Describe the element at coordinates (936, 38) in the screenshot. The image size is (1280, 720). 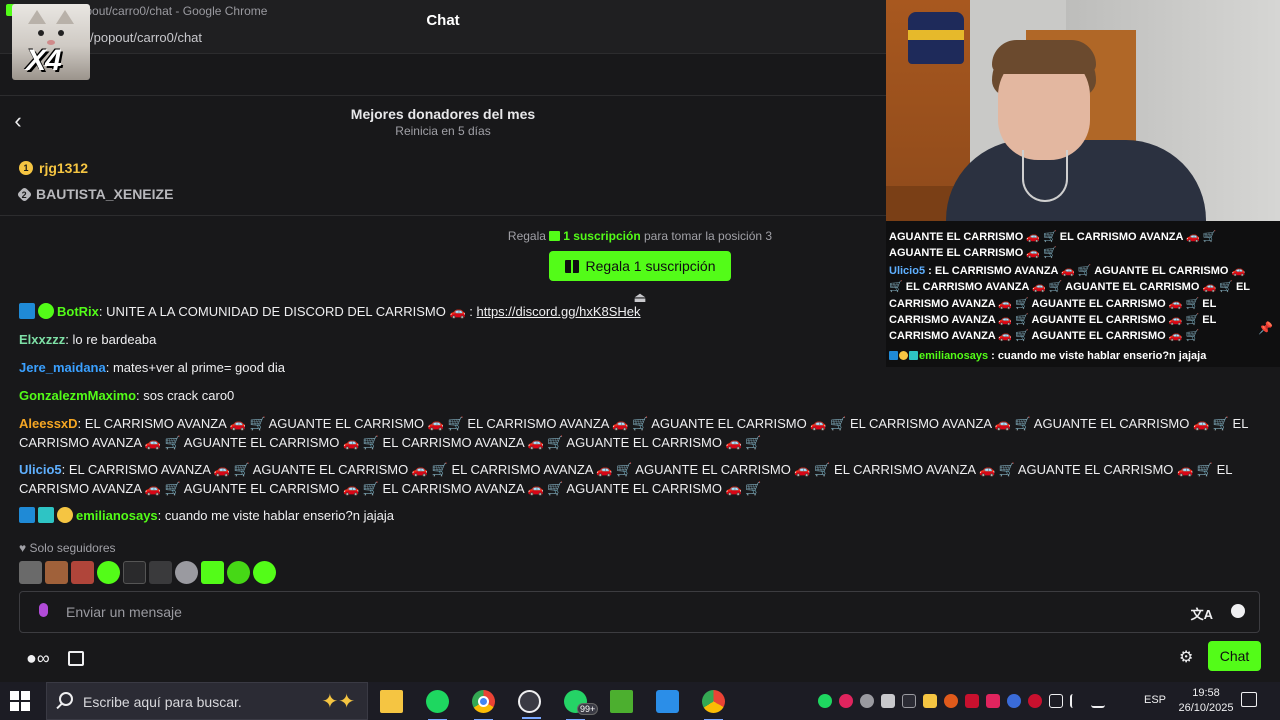
I see `jersey-image` at that location.